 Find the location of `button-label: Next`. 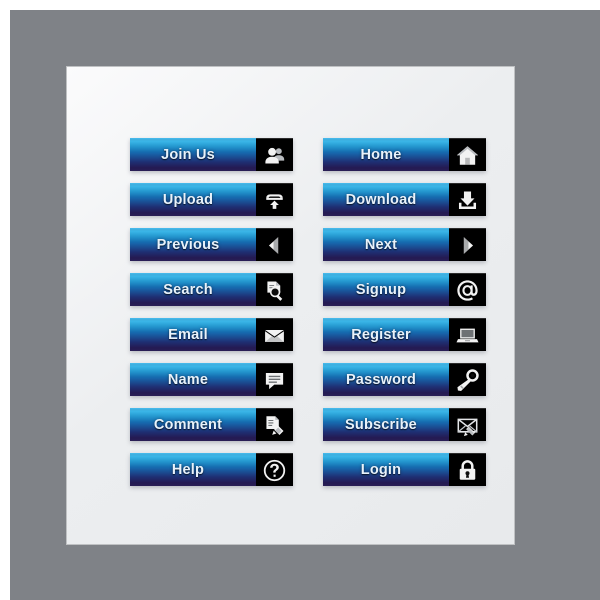

button-label: Next is located at coordinates (381, 245).